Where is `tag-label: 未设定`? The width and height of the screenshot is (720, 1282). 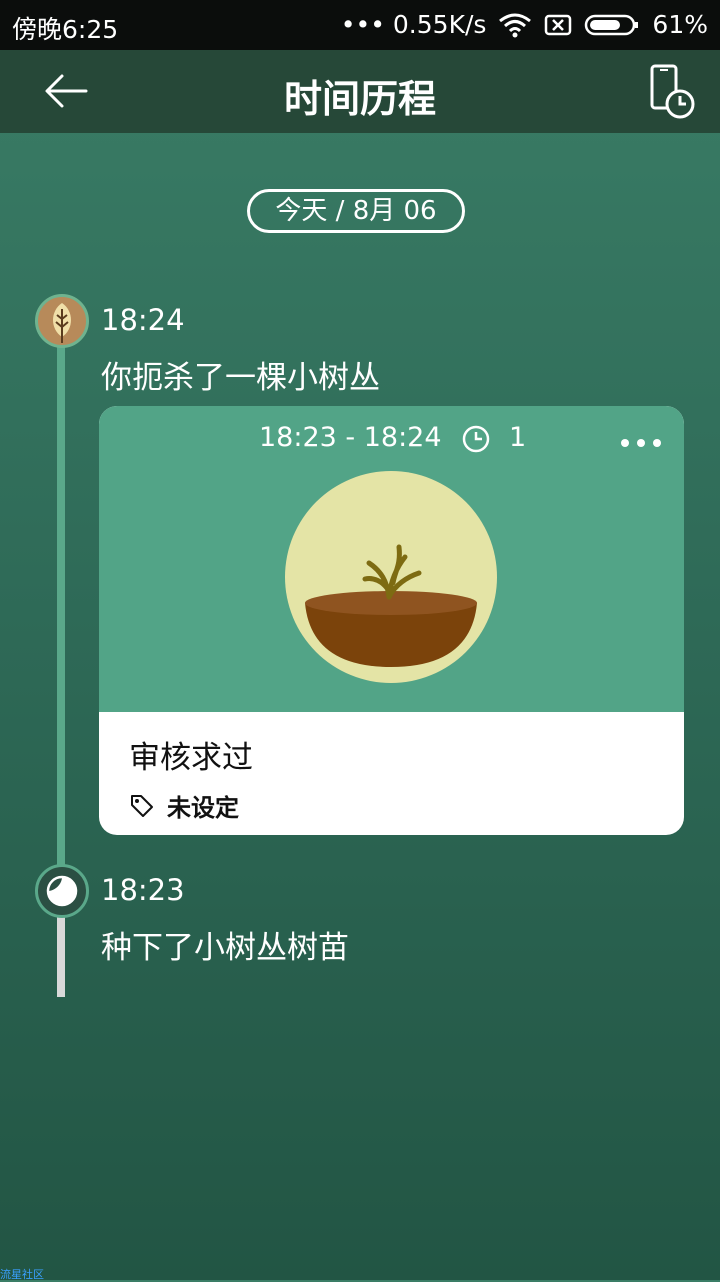
tag-label: 未设定 is located at coordinates (203, 808).